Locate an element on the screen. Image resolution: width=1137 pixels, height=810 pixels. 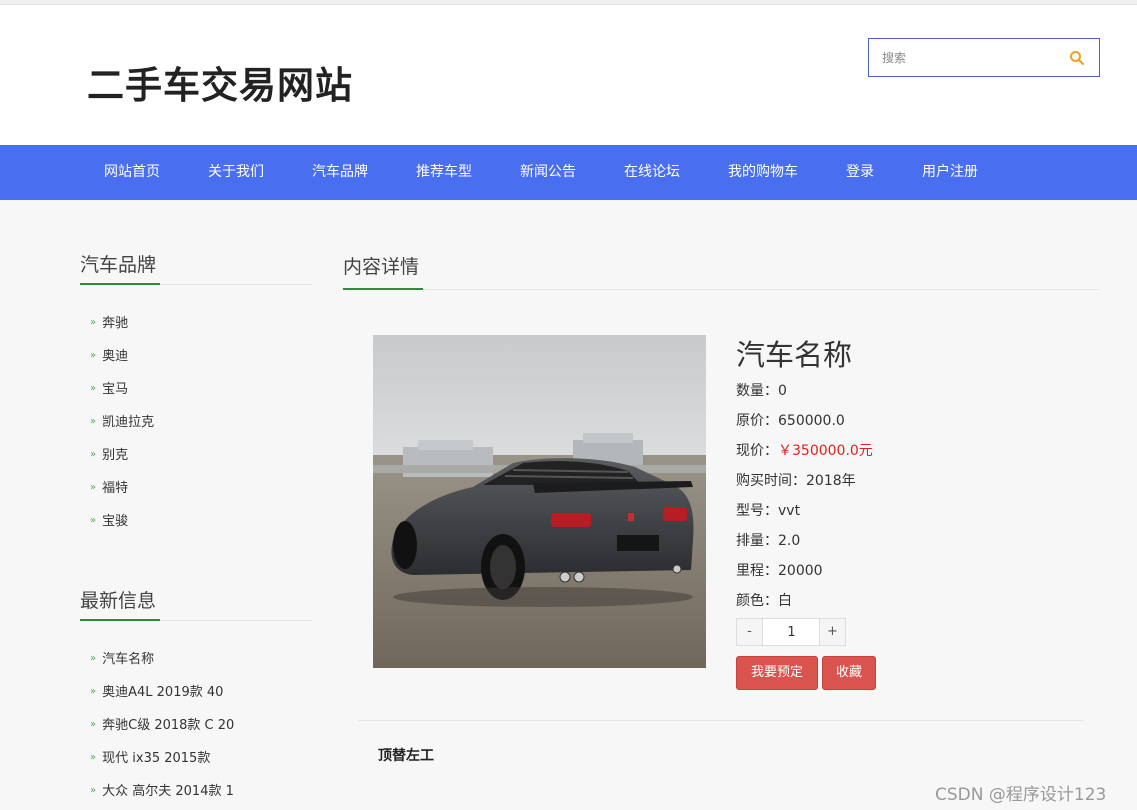
car-field-original-price: 原价：650000.0 is located at coordinates (790, 421).